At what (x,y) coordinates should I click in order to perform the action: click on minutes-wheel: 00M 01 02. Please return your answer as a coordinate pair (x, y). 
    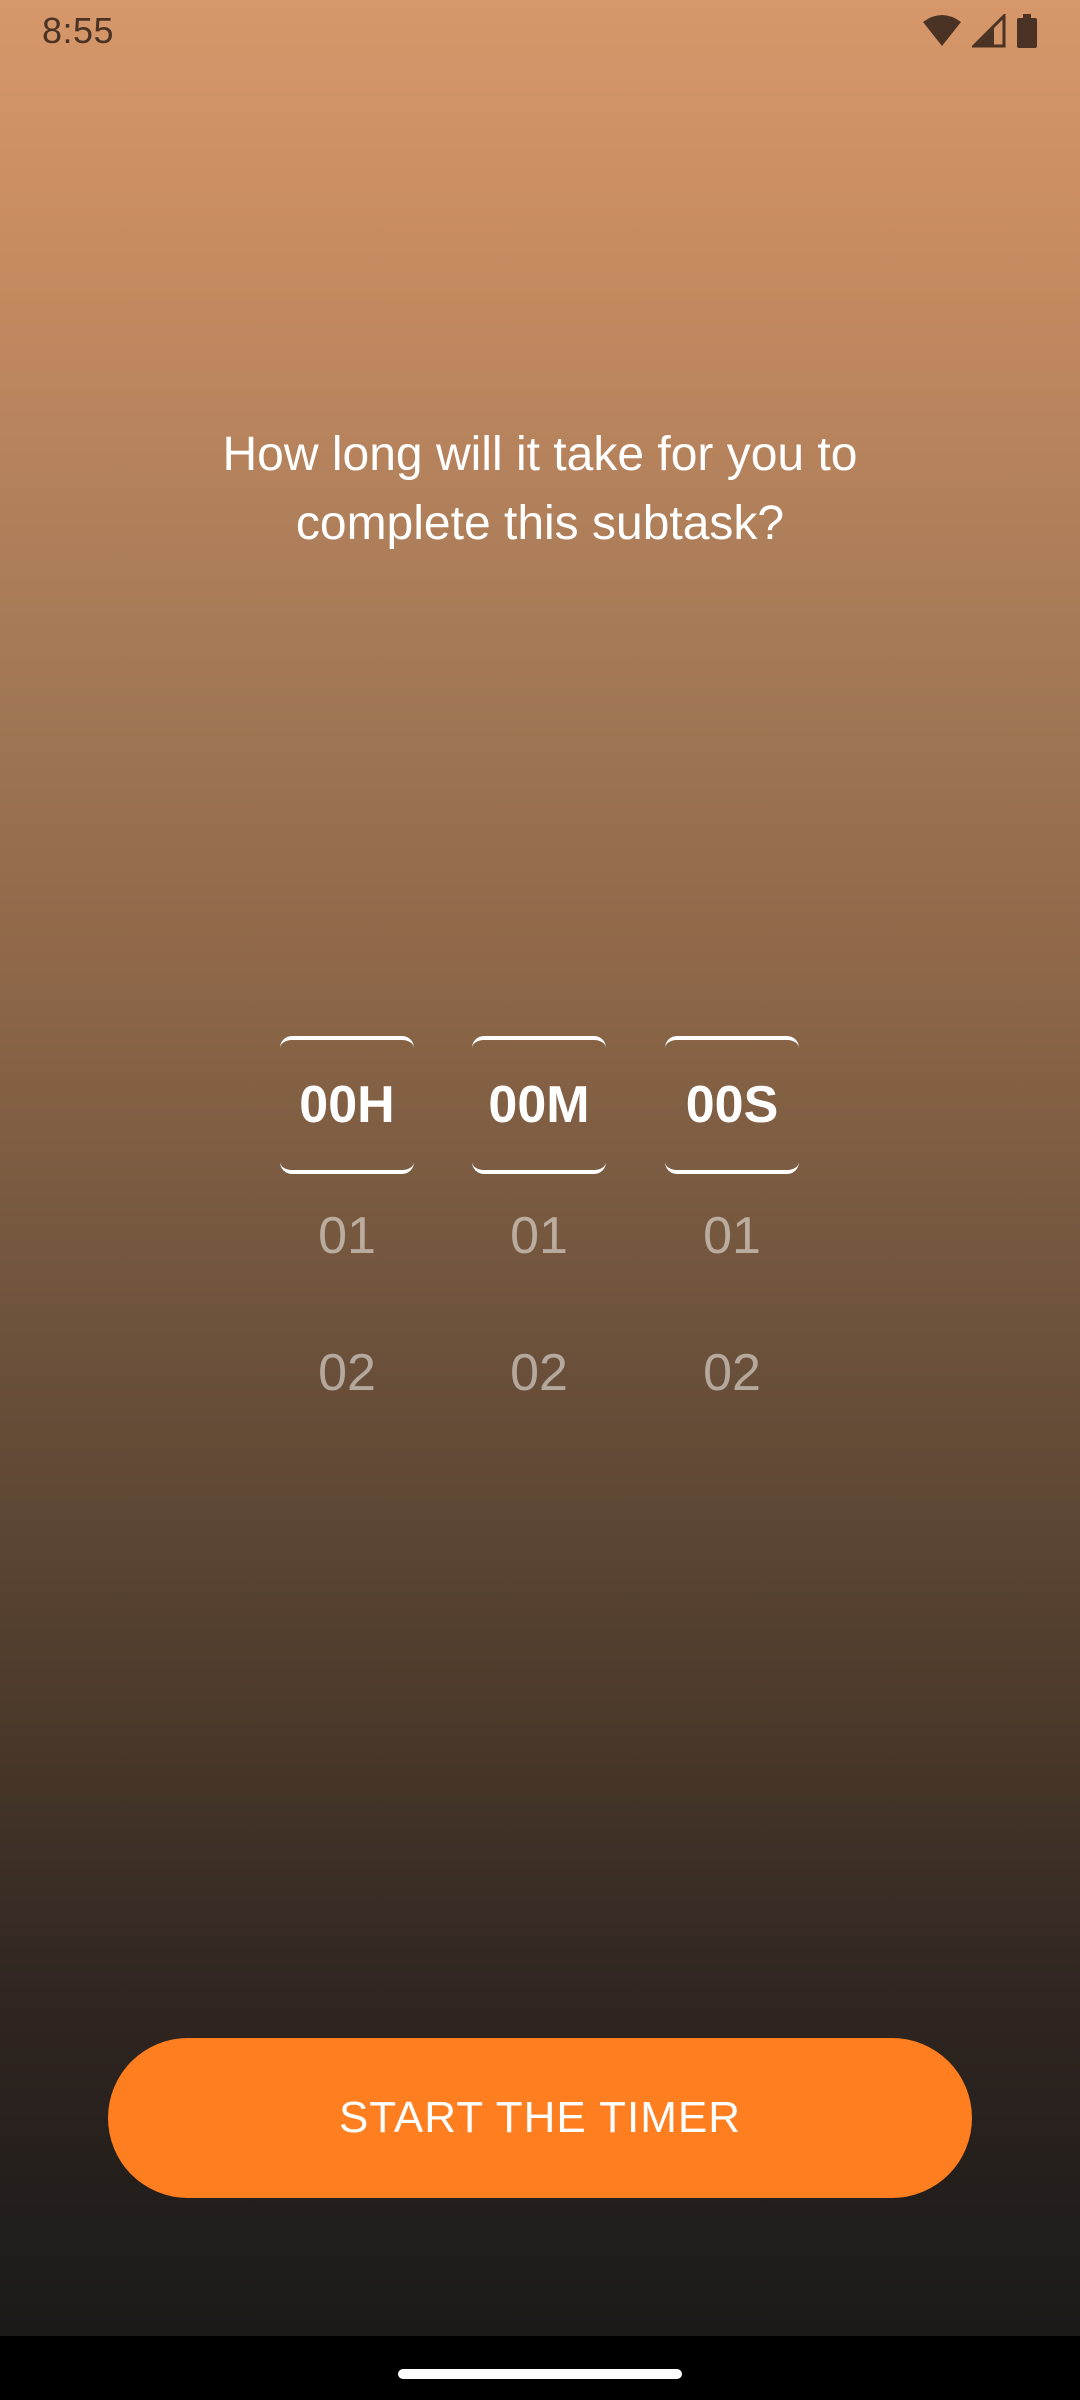
    Looking at the image, I should click on (539, 1226).